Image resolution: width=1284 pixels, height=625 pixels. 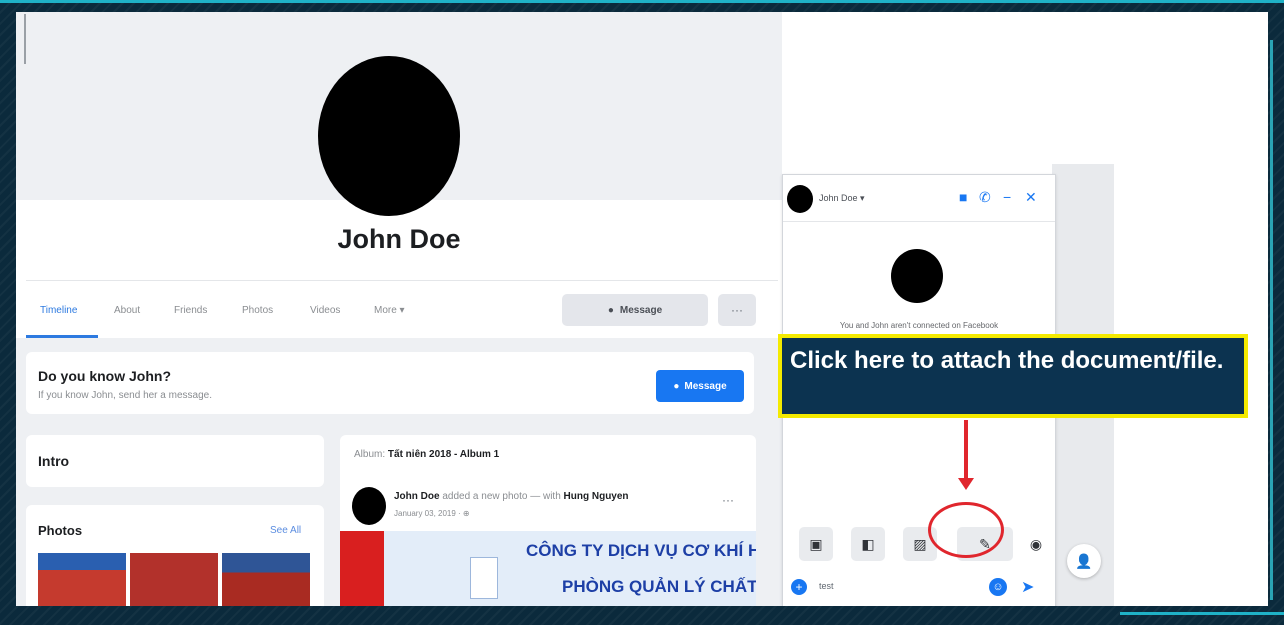 I want to click on photos-title: Photos, so click(x=60, y=530).